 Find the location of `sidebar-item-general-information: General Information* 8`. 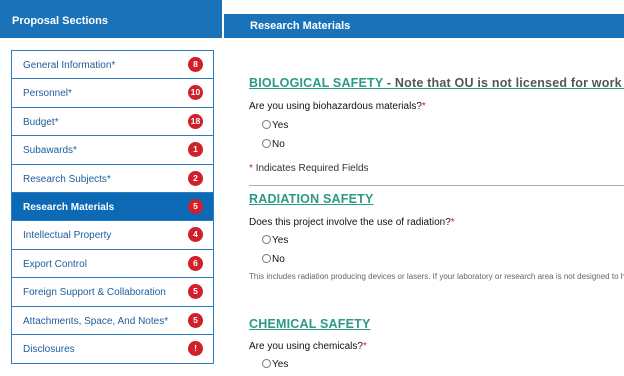

sidebar-item-general-information: General Information* 8 is located at coordinates (112, 65).